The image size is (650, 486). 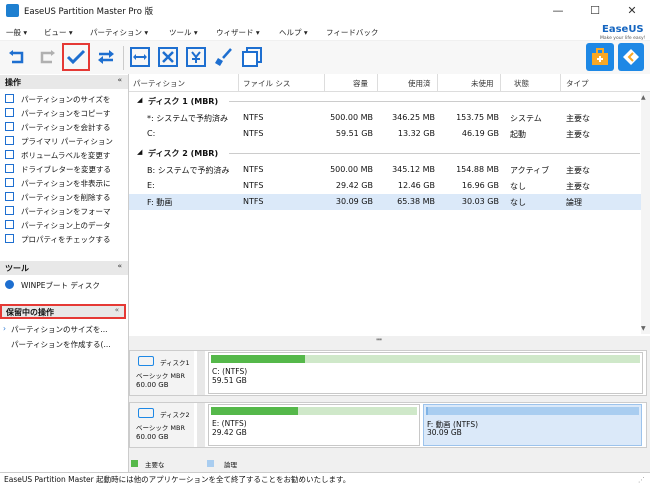 I want to click on cell-free: 46.19 GB, so click(x=480, y=133).